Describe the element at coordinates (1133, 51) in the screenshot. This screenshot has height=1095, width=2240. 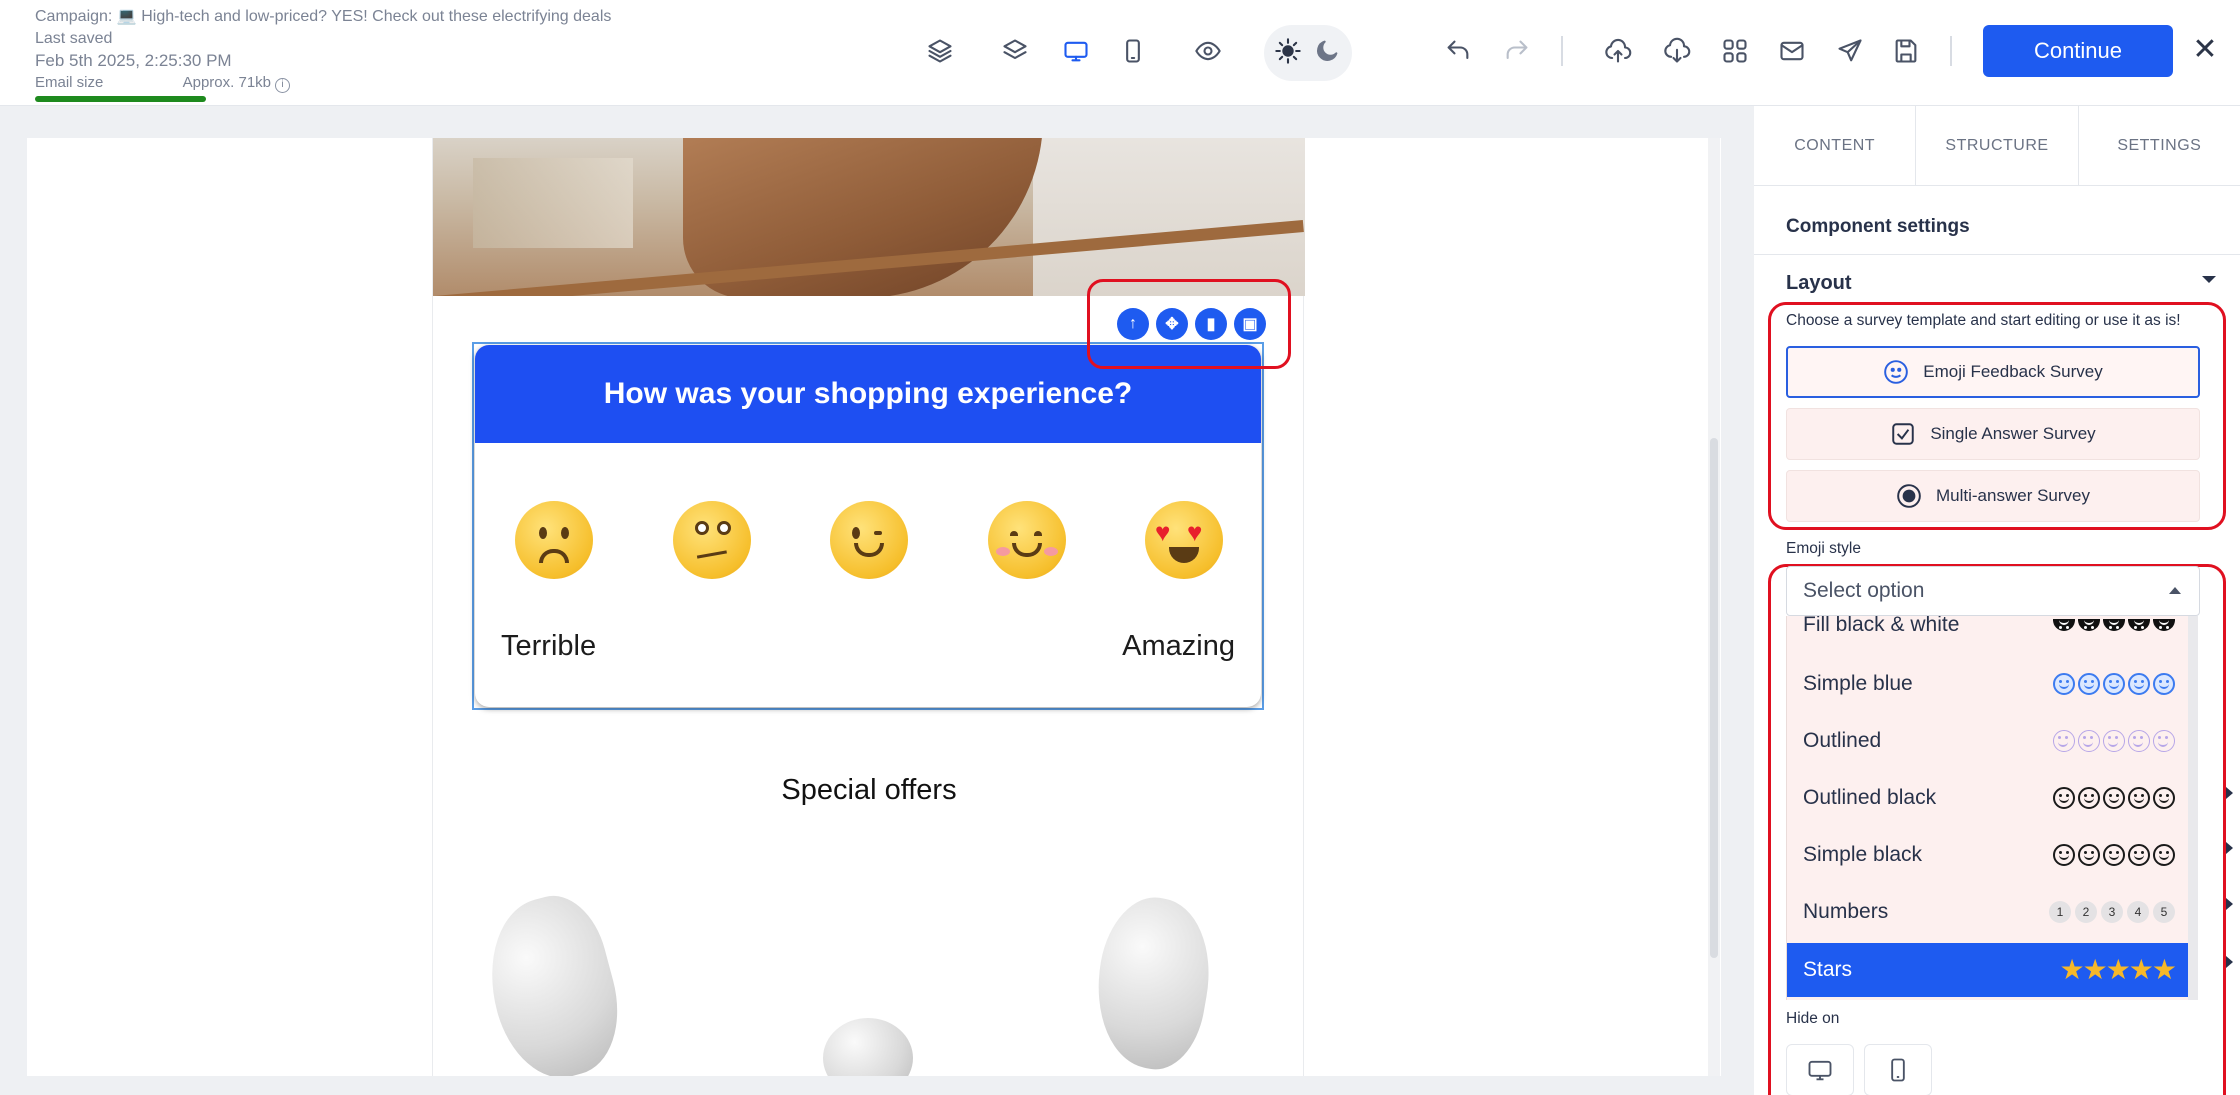
I see `mobile-icon` at that location.